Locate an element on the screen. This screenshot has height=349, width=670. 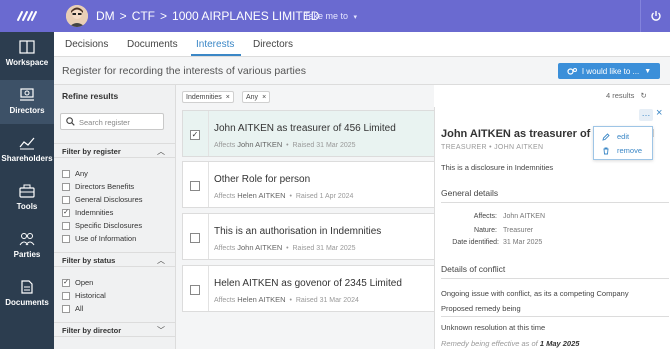
detail-description: This is a disclosure in Indemnities is located at coordinates (497, 167).